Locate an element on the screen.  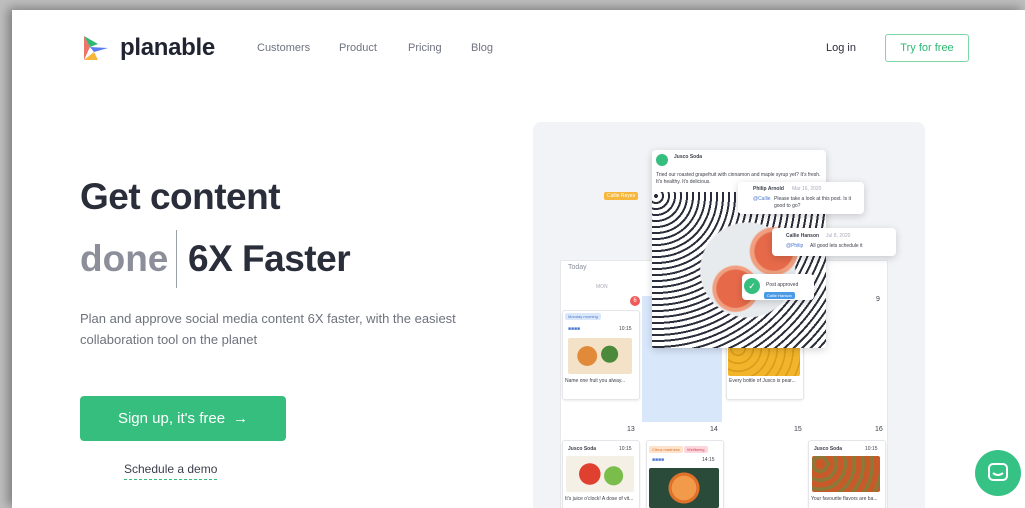
date-number: 16 is located at coordinates (879, 429).